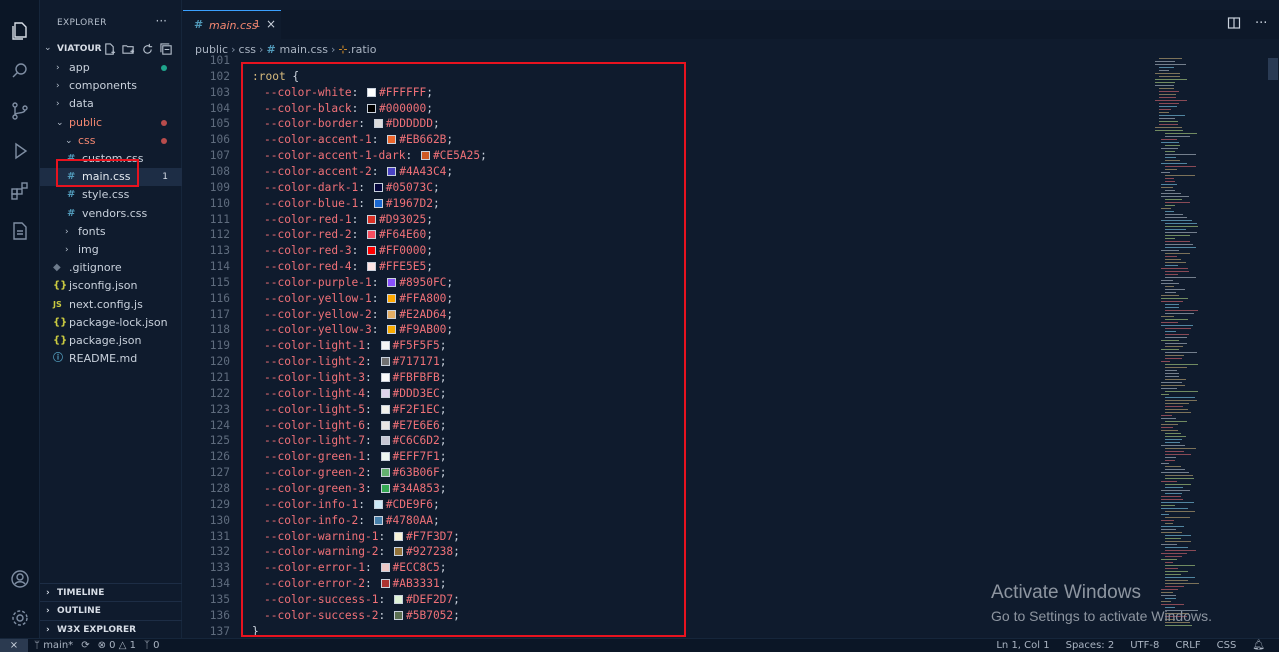  Describe the element at coordinates (111, 123) in the screenshot. I see `tree-folder: ⌄ public` at that location.